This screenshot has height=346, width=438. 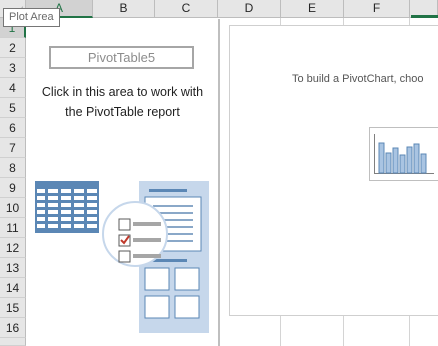 What do you see at coordinates (13, 308) in the screenshot?
I see `row-header-15: 15` at bounding box center [13, 308].